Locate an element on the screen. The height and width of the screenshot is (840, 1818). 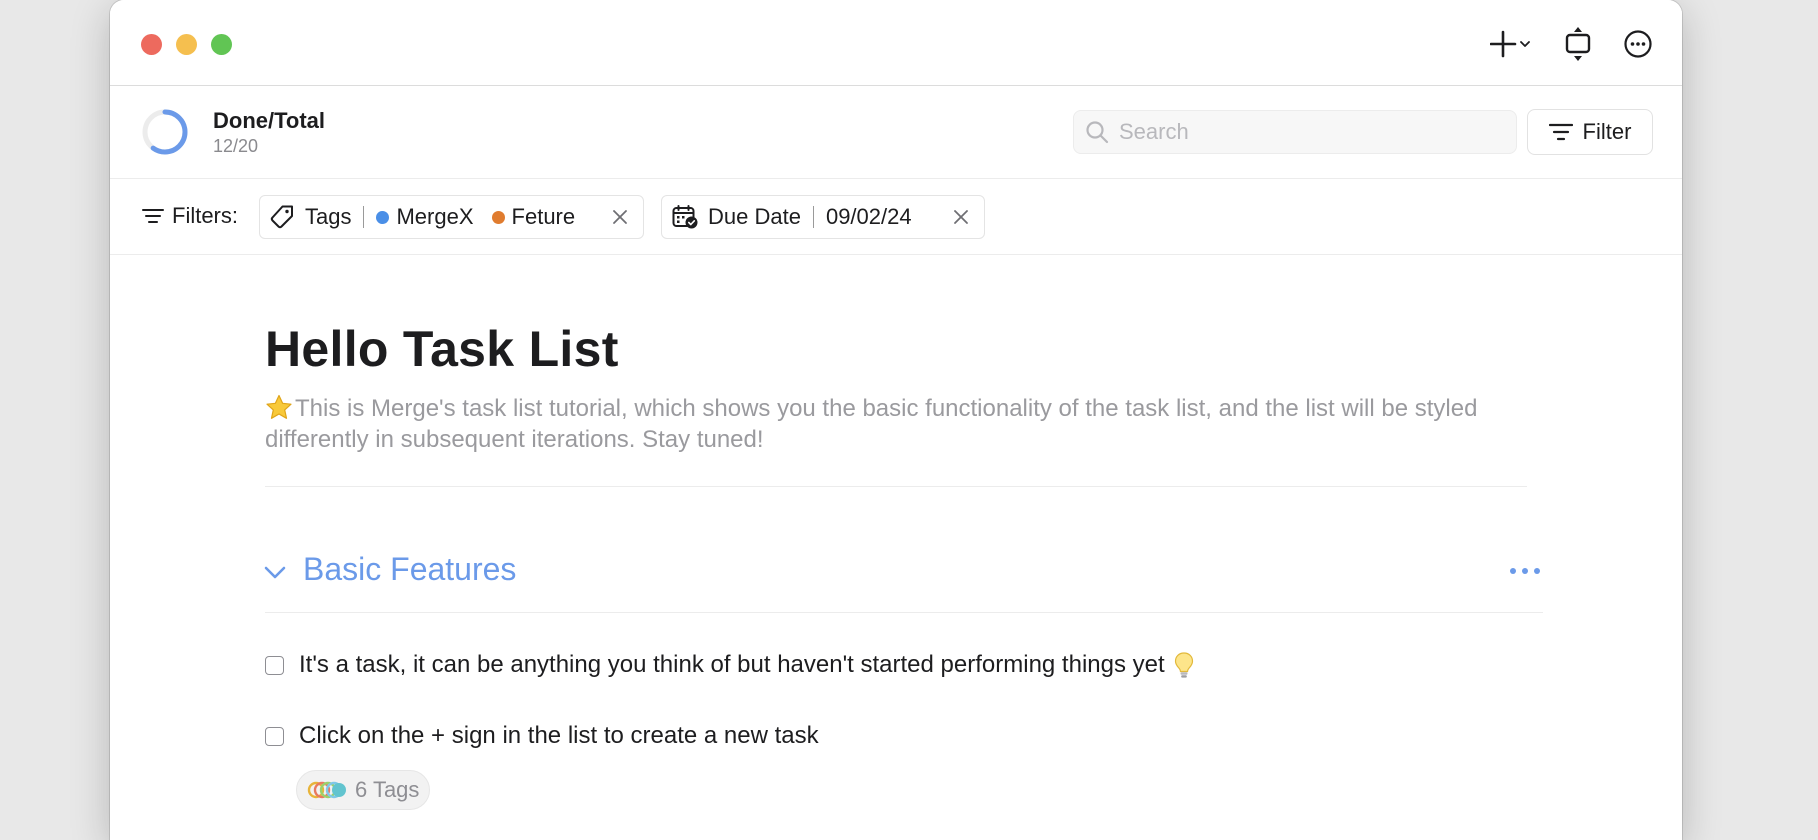
remove-due-date-filter-button is located at coordinates (961, 217).